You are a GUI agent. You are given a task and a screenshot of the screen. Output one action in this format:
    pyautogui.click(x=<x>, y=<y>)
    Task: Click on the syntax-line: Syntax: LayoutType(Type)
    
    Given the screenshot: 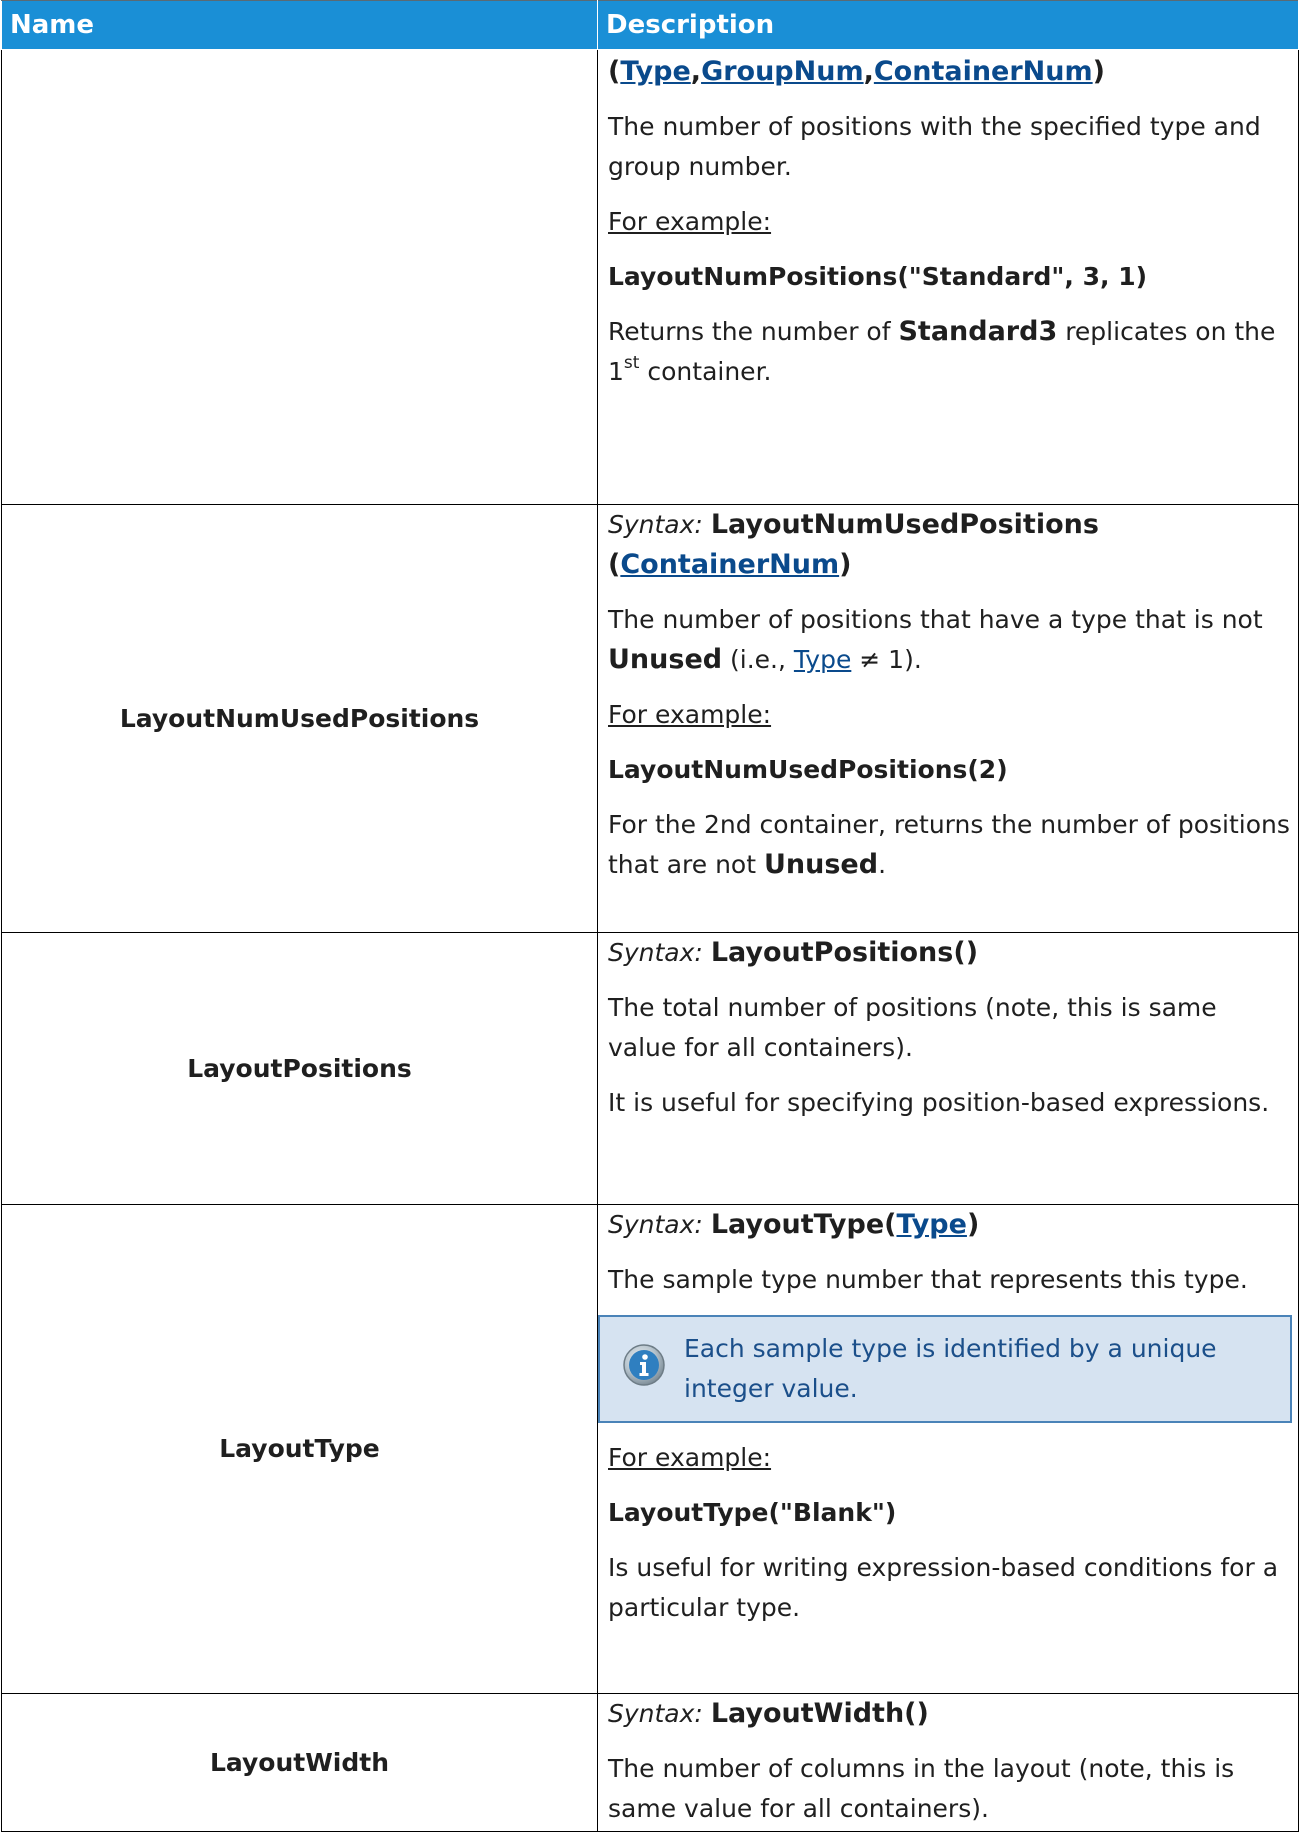 What is the action you would take?
    pyautogui.click(x=794, y=1224)
    